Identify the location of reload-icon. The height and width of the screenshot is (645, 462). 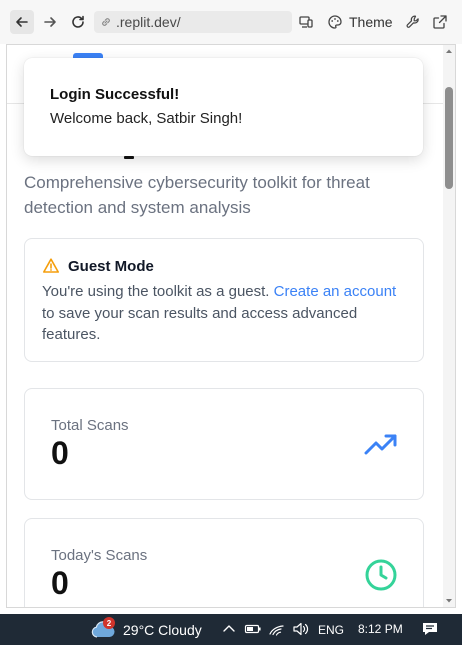
(78, 21).